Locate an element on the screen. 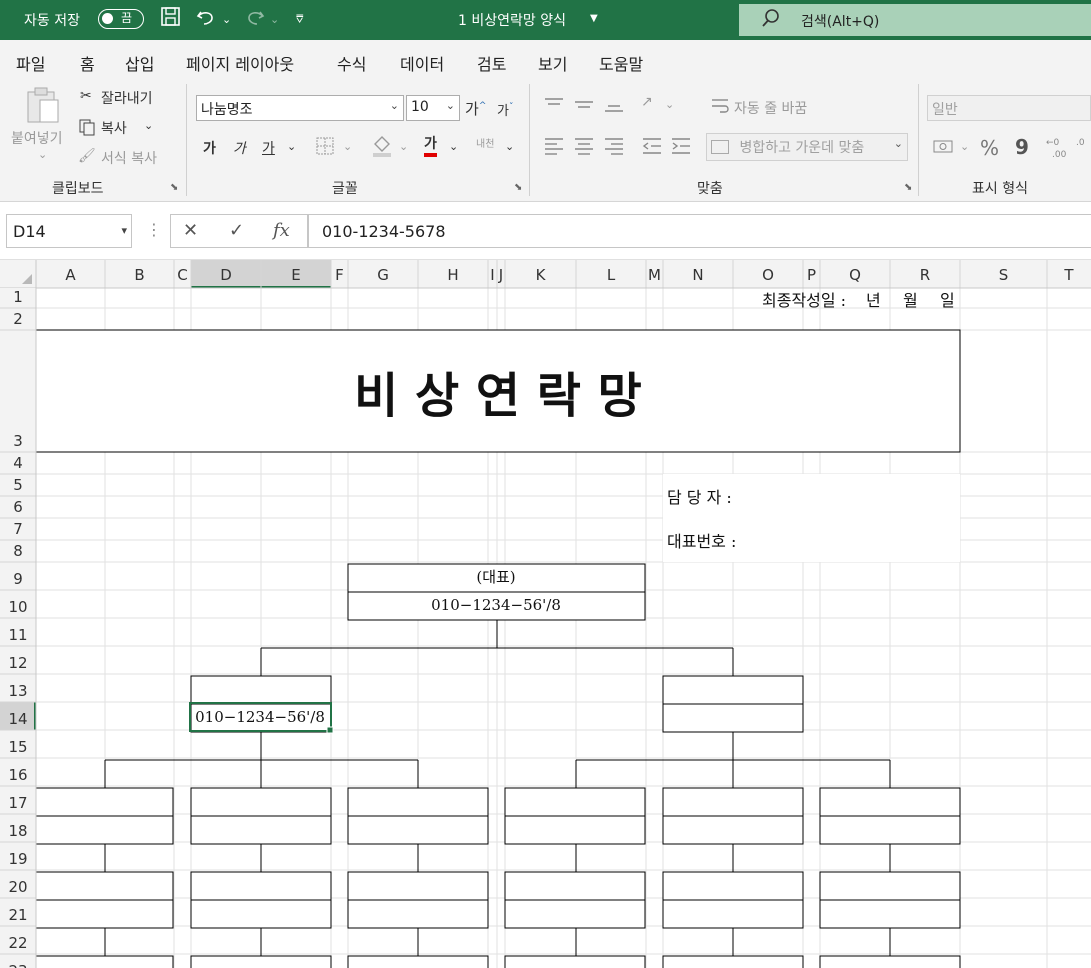 The image size is (1091, 968). row-header-1: 1 is located at coordinates (18, 297).